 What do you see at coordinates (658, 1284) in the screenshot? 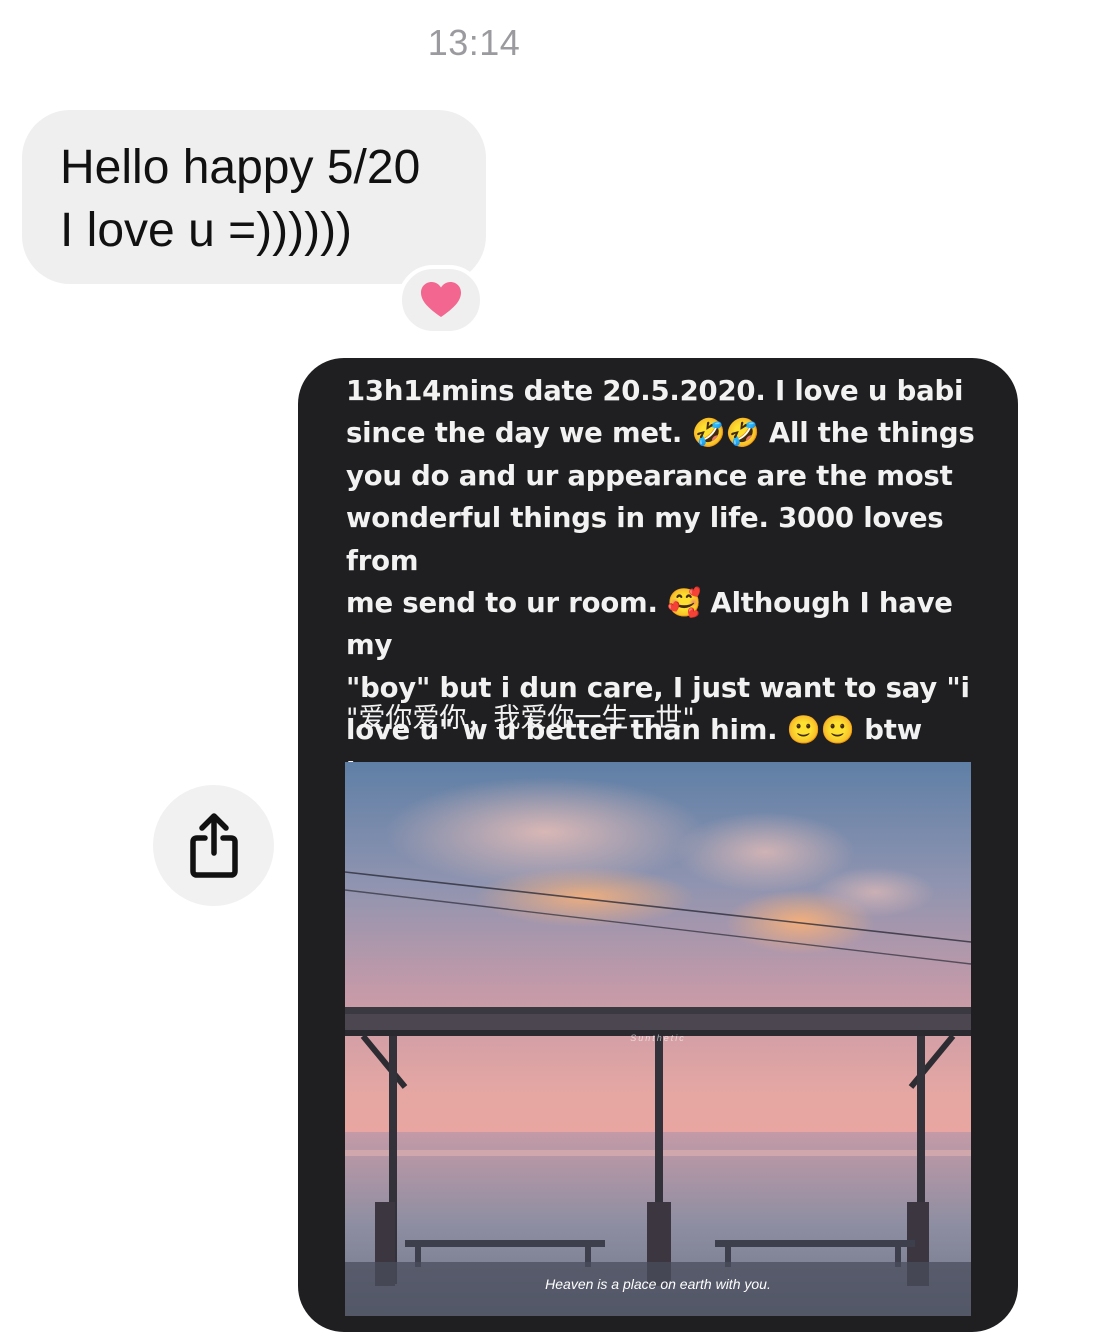
I see `photo-caption: Heaven is a place on earth with you.` at bounding box center [658, 1284].